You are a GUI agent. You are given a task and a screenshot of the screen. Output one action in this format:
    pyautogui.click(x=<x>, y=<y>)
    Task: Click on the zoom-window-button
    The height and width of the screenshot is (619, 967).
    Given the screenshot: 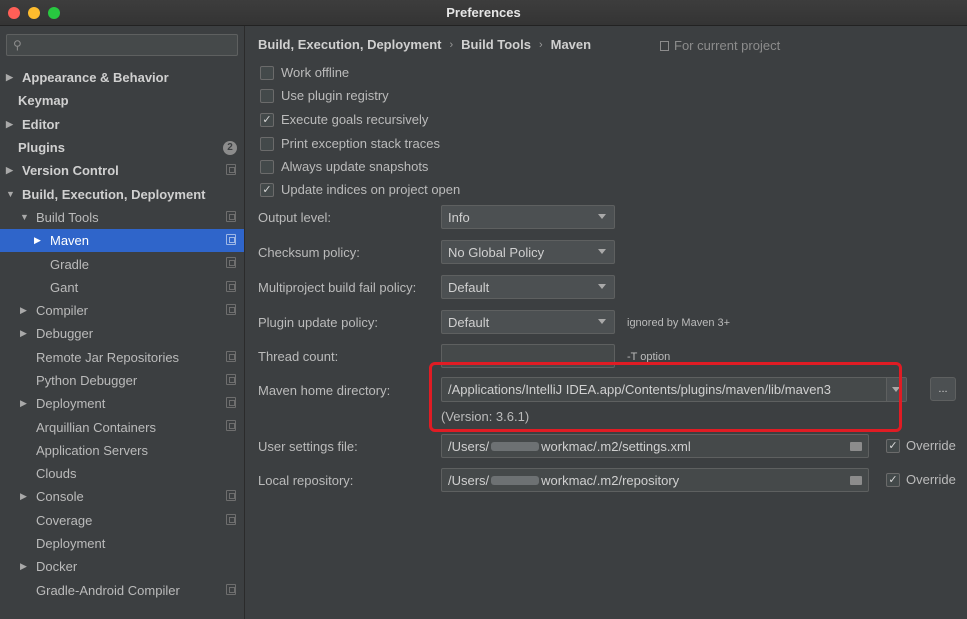 What is the action you would take?
    pyautogui.click(x=54, y=13)
    